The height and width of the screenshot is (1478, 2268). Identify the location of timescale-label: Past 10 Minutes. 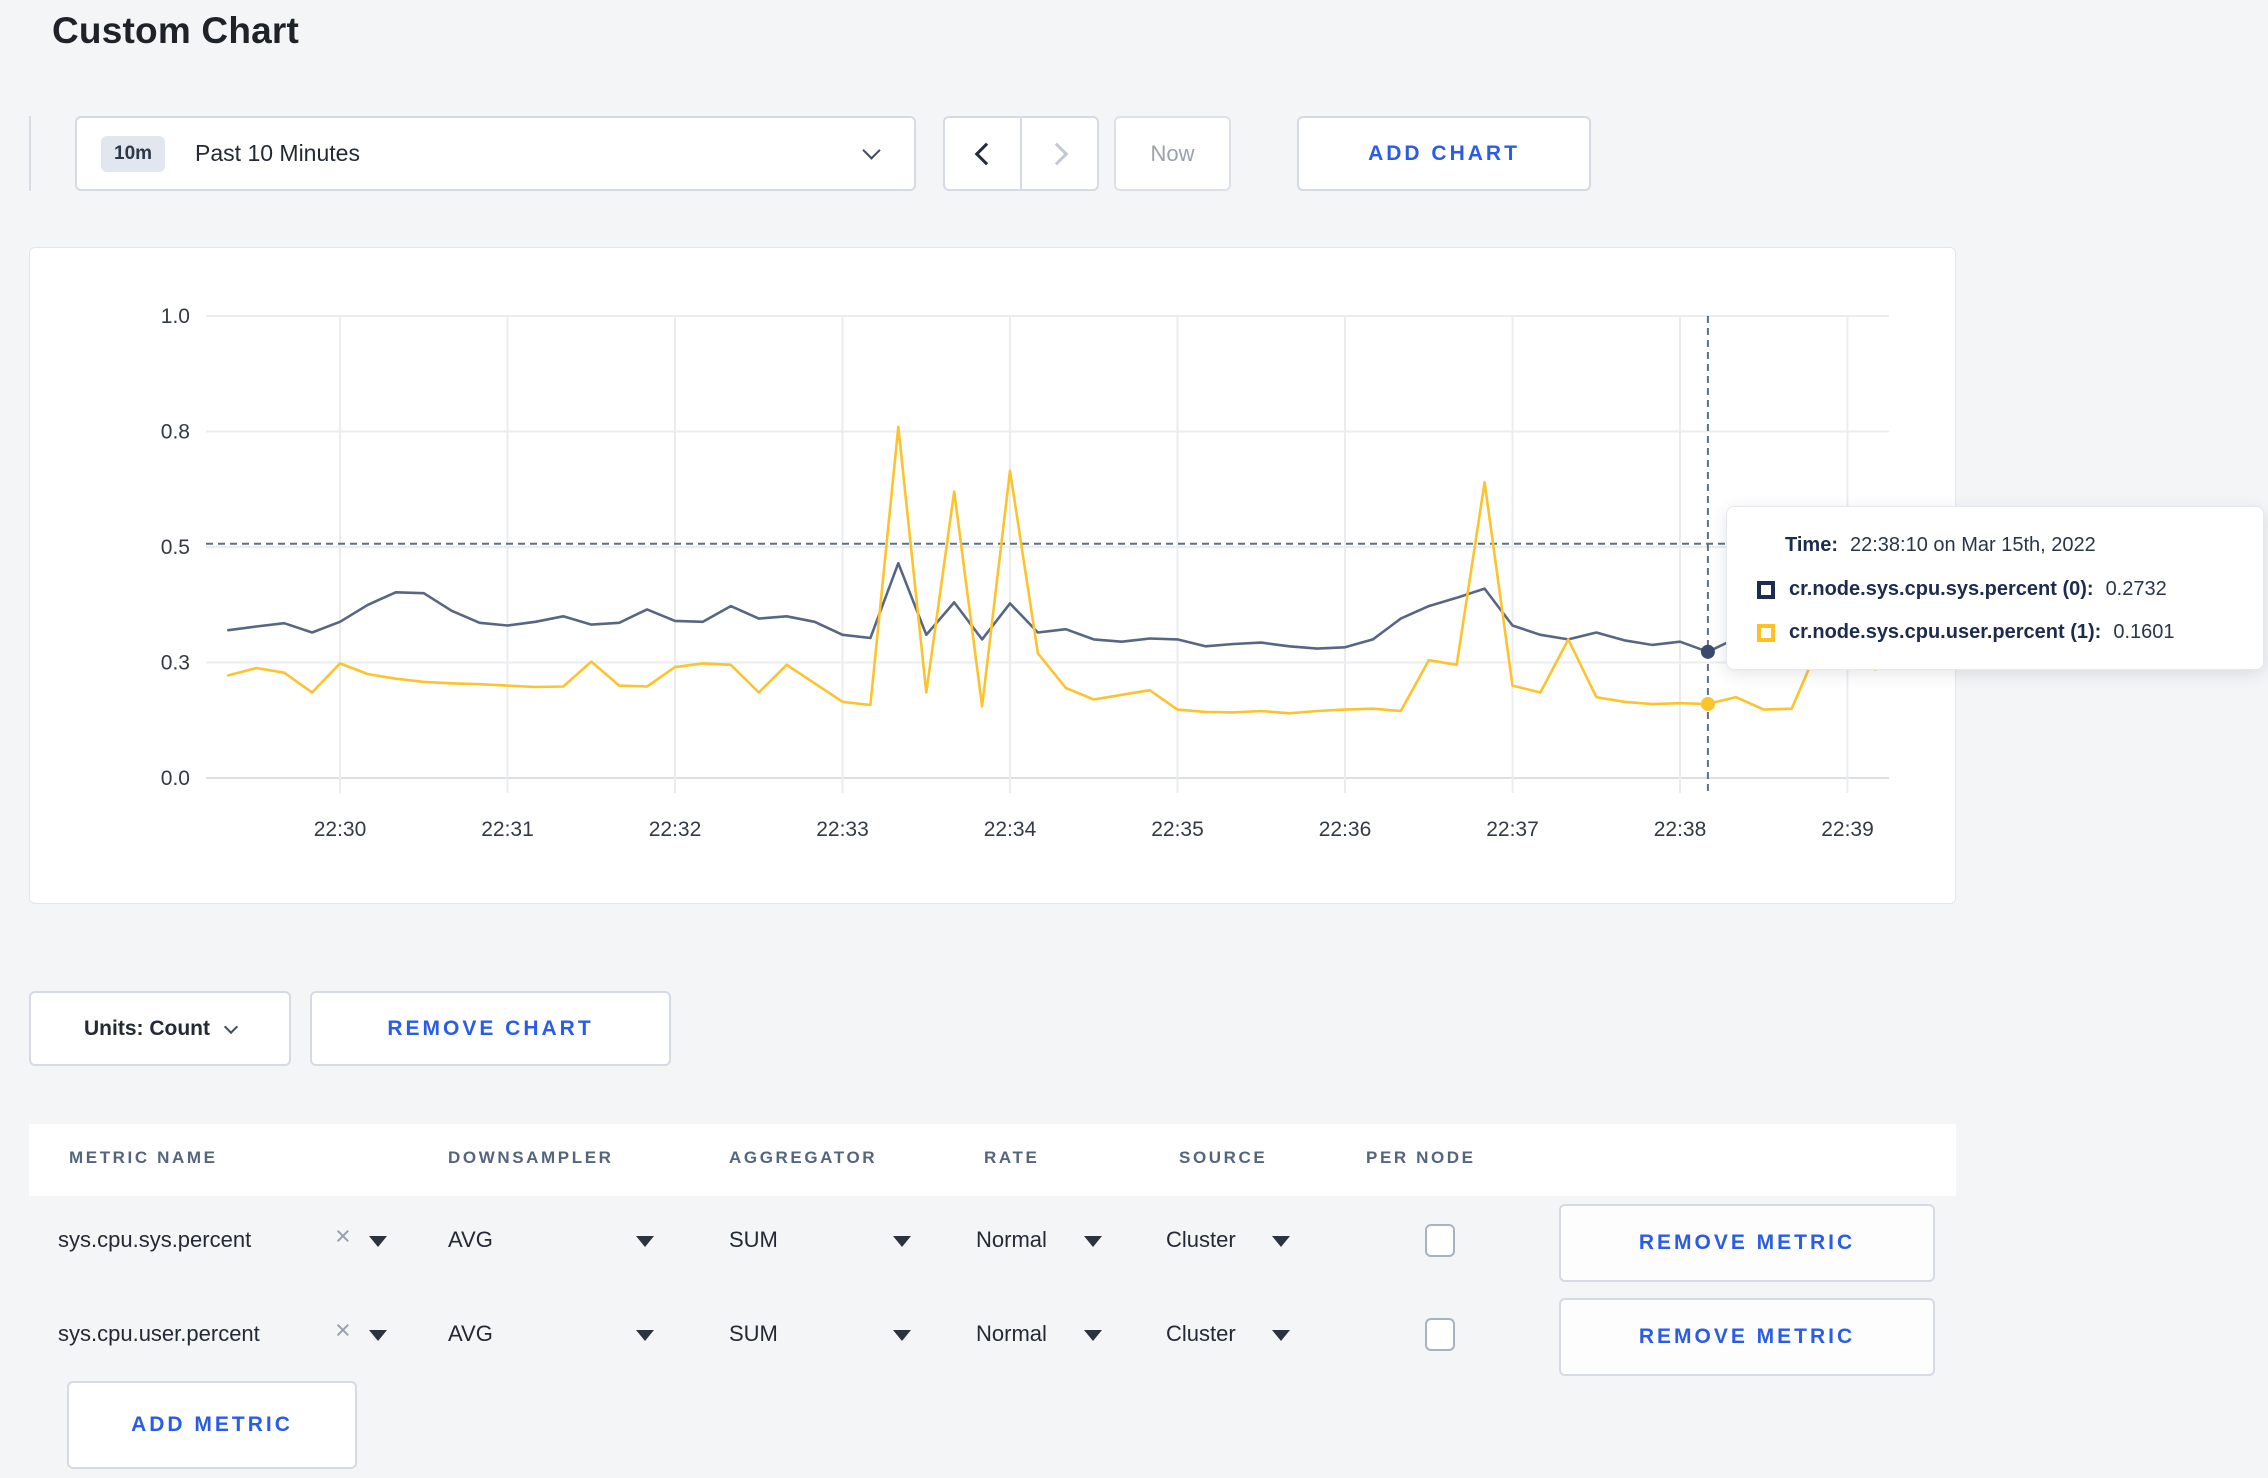
(277, 153).